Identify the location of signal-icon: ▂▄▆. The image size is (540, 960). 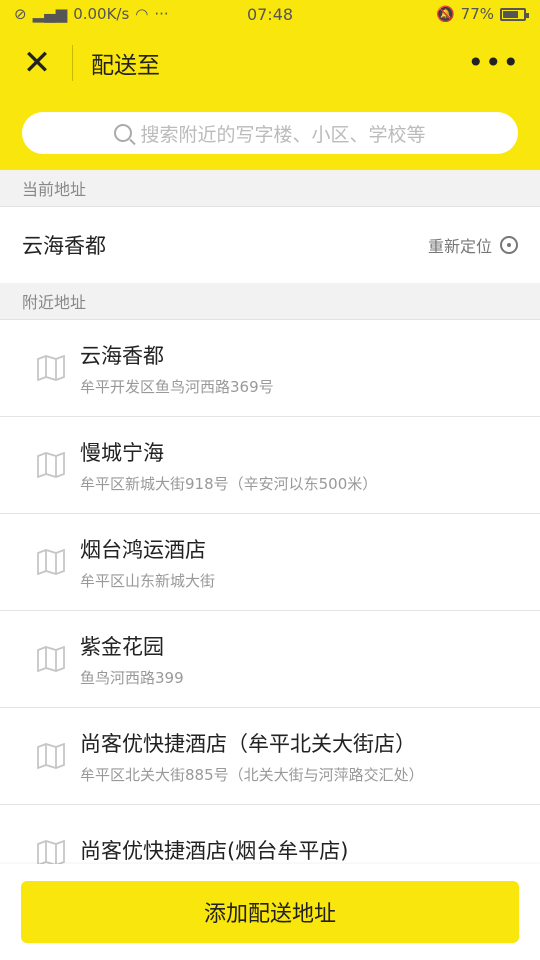
(50, 14).